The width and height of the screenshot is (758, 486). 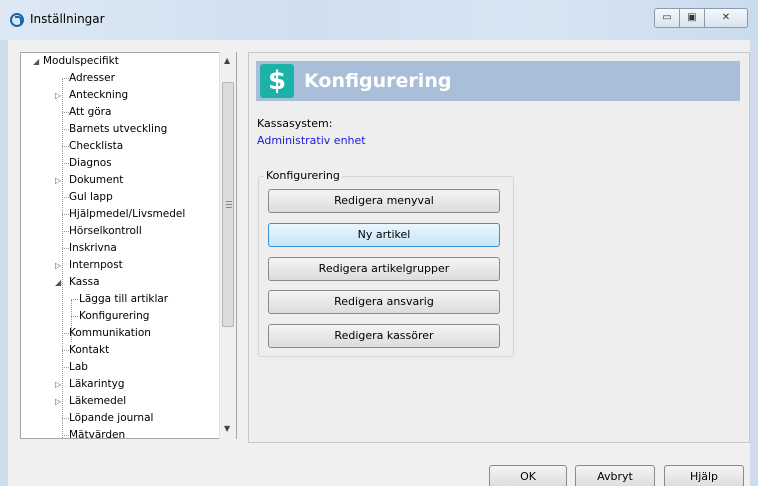 I want to click on tree-item-label: Barnets utveckling, so click(x=118, y=129).